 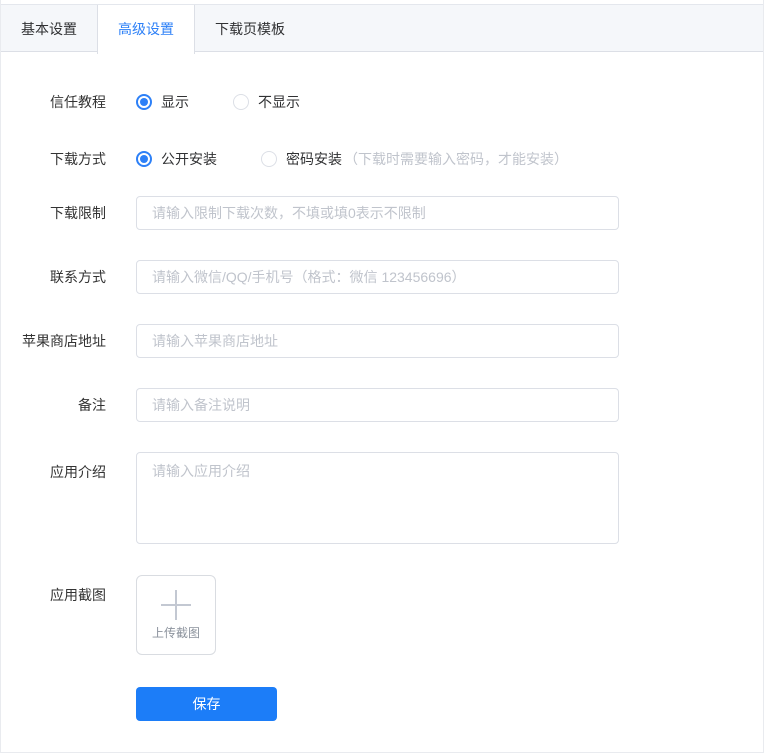 I want to click on form-row-remark: 备注, so click(x=382, y=405).